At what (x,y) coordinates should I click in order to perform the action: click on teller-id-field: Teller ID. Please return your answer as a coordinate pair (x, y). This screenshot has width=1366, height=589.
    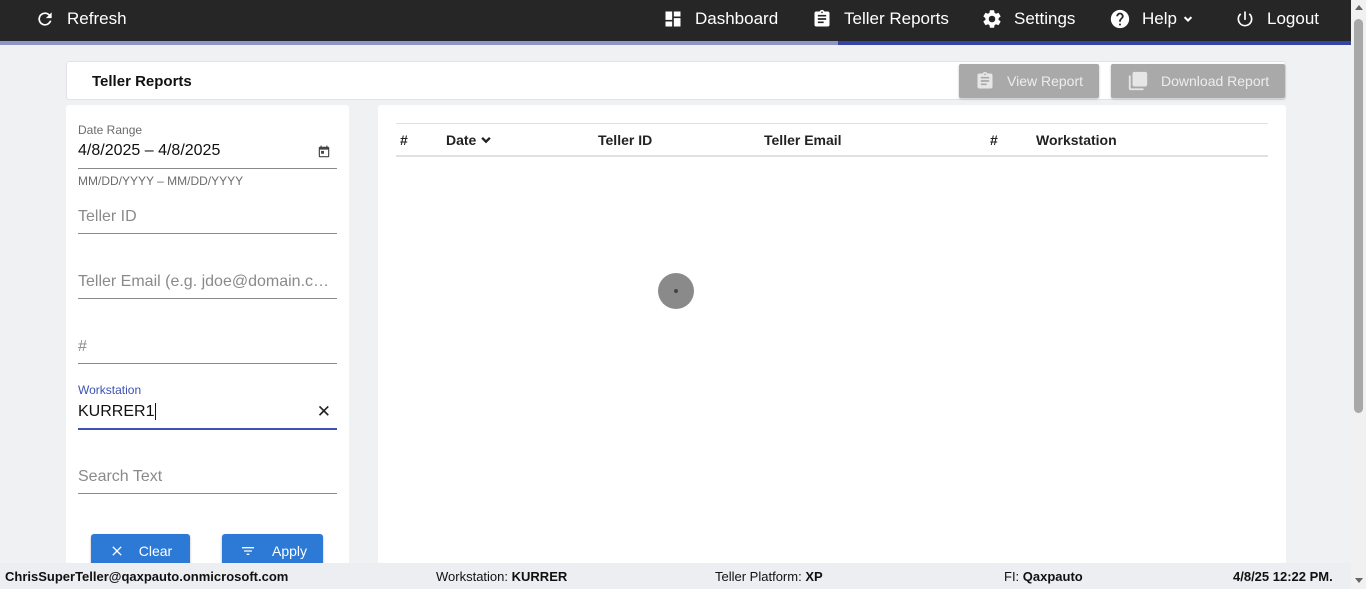
    Looking at the image, I should click on (207, 221).